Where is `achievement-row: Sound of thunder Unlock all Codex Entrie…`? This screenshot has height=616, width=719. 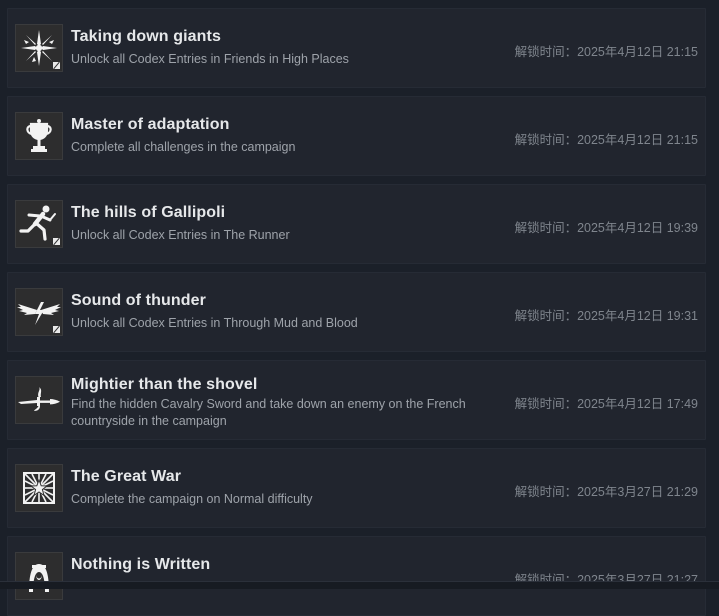 achievement-row: Sound of thunder Unlock all Codex Entrie… is located at coordinates (356, 312).